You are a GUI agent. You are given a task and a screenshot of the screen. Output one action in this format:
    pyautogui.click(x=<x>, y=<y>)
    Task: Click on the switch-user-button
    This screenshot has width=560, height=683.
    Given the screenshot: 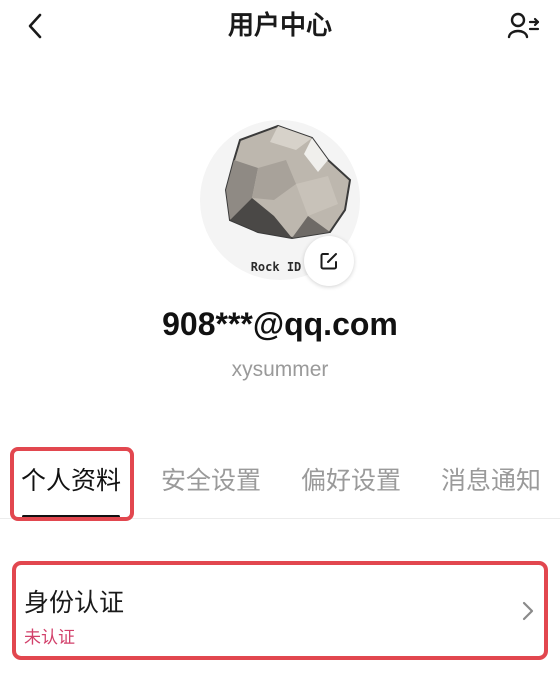 What is the action you would take?
    pyautogui.click(x=524, y=26)
    